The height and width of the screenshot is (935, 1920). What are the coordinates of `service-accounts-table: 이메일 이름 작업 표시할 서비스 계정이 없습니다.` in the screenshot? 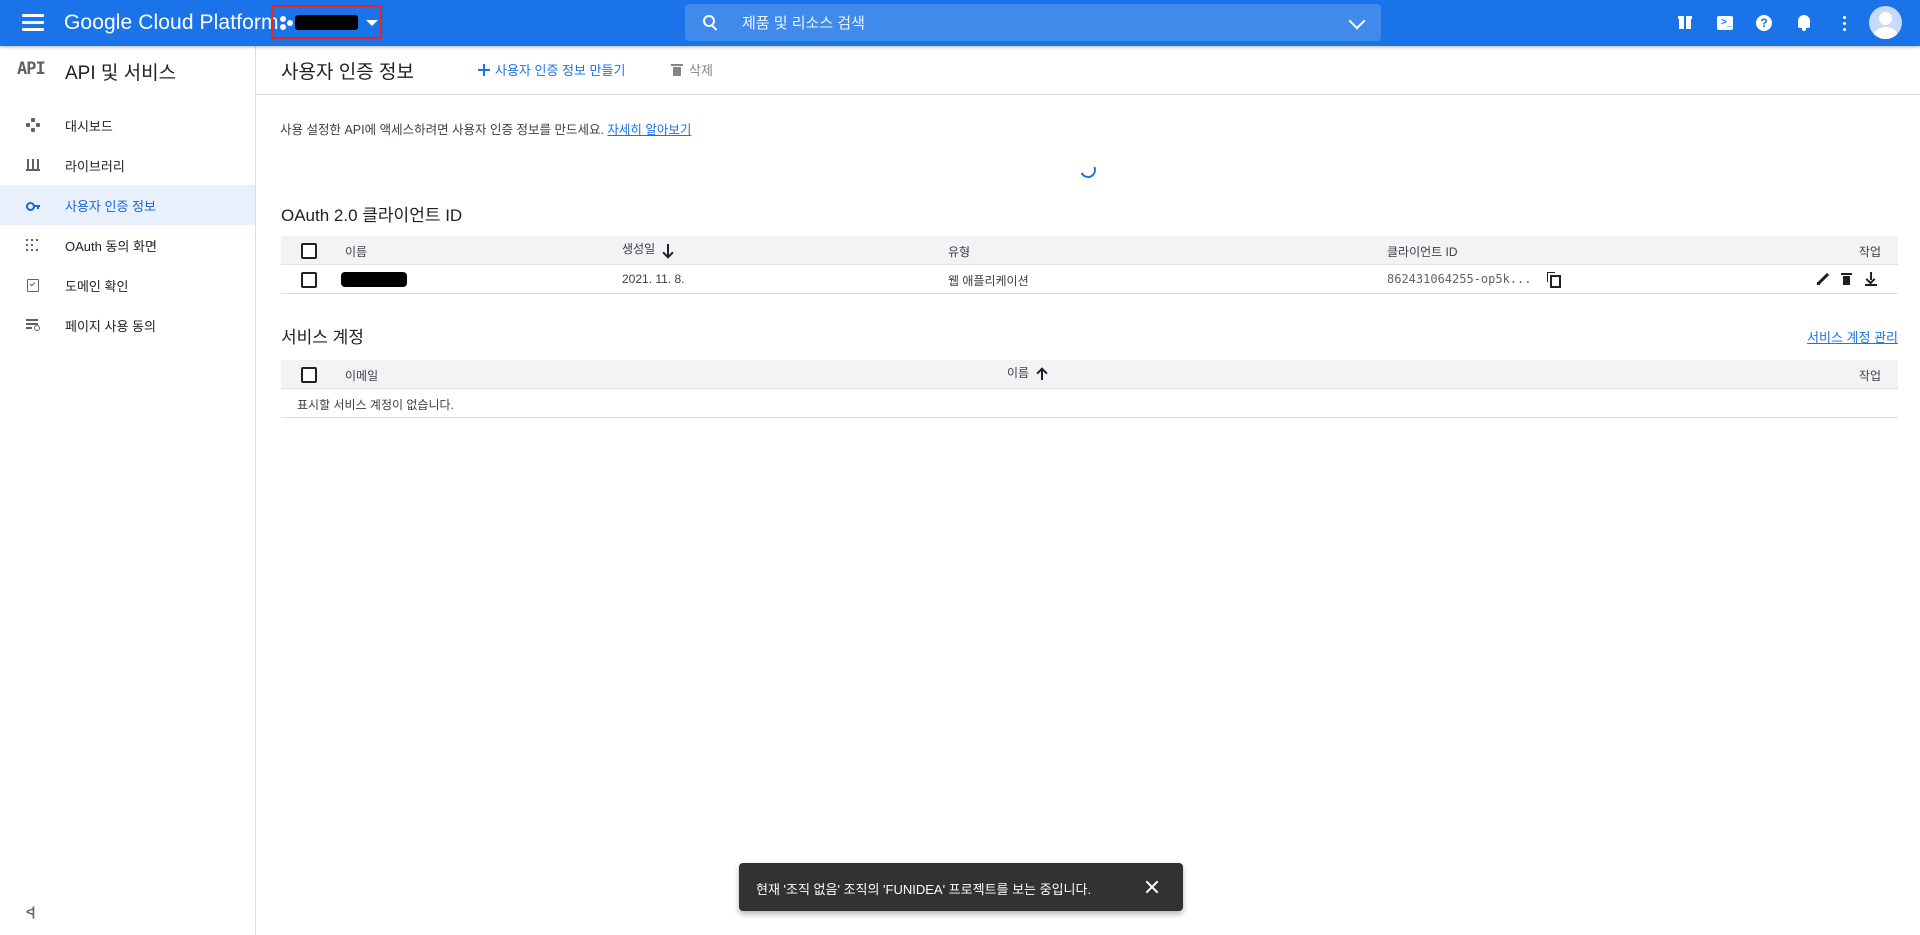 It's located at (1089, 389).